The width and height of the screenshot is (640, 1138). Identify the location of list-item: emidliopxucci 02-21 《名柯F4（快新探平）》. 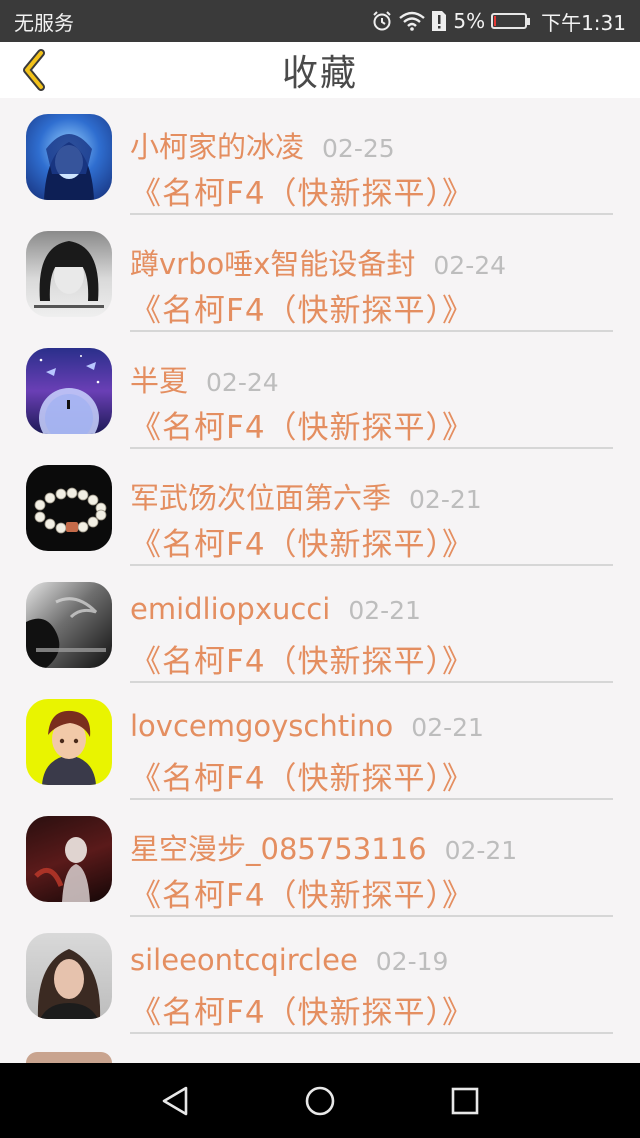
(320, 624).